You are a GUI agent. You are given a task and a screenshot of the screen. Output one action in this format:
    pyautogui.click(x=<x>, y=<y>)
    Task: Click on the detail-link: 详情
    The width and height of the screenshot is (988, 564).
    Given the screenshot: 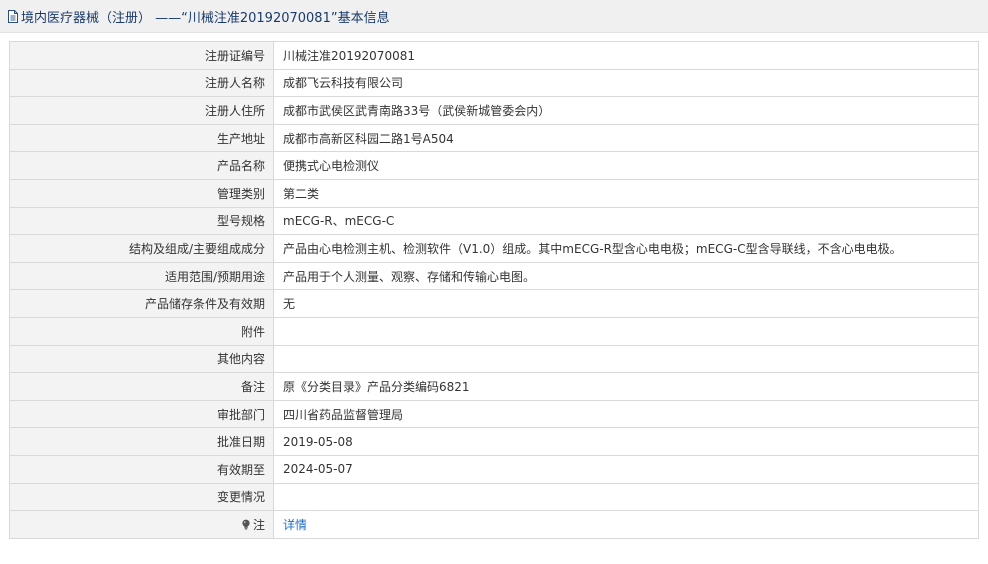 What is the action you would take?
    pyautogui.click(x=295, y=525)
    